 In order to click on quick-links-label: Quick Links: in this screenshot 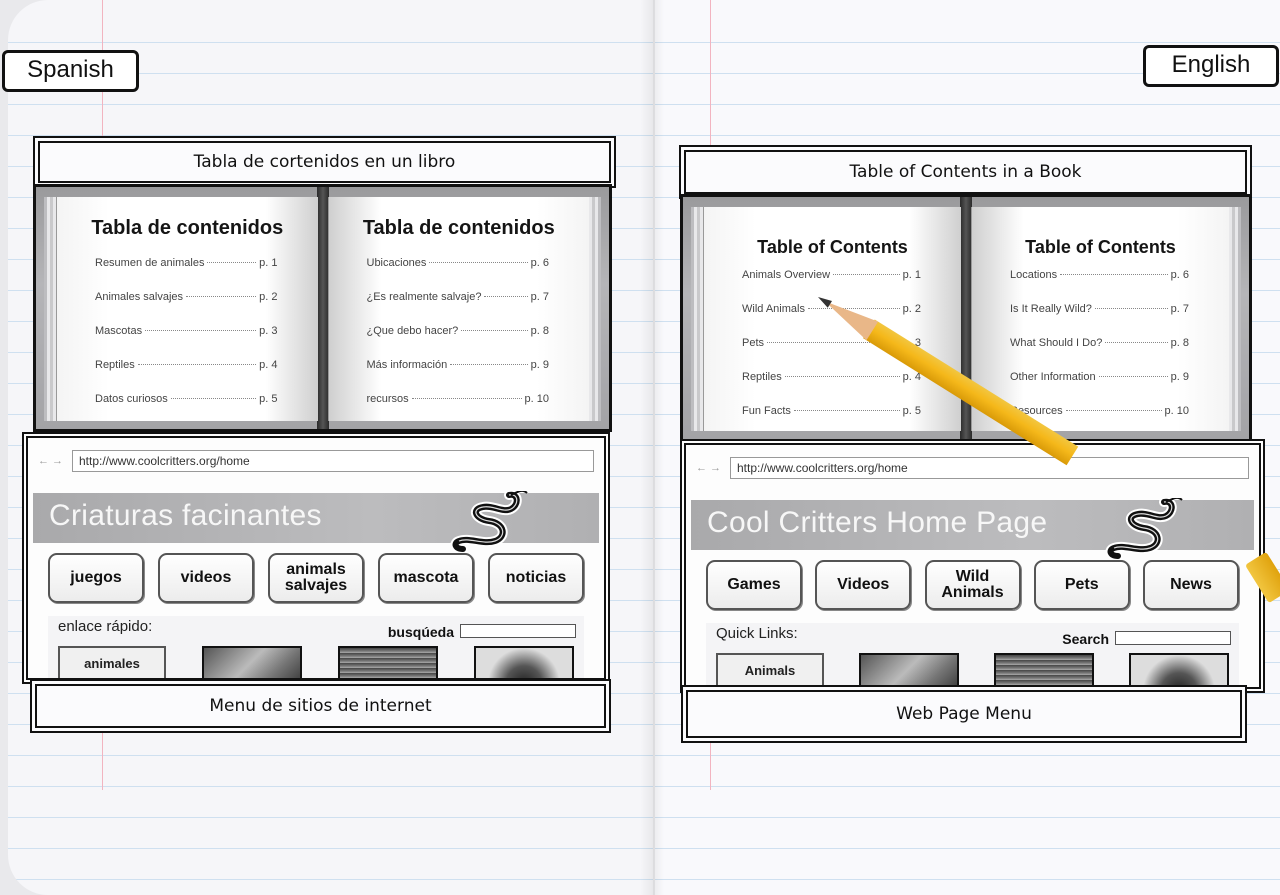, I will do `click(757, 633)`.